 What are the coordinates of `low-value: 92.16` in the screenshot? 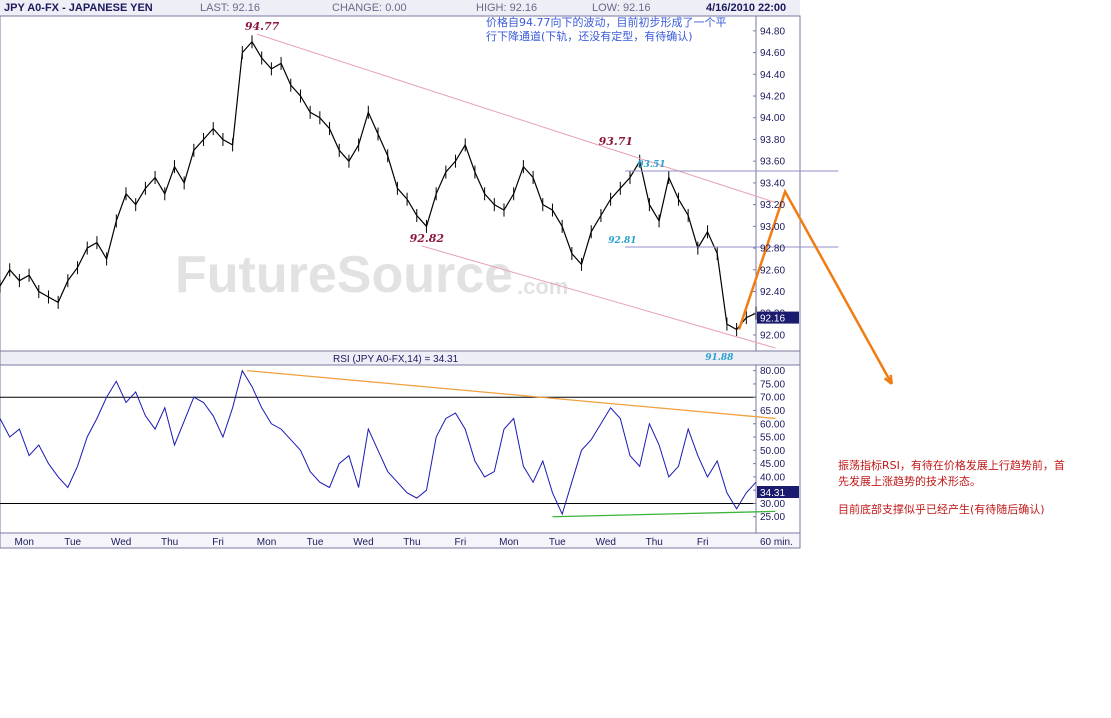 It's located at (636, 8).